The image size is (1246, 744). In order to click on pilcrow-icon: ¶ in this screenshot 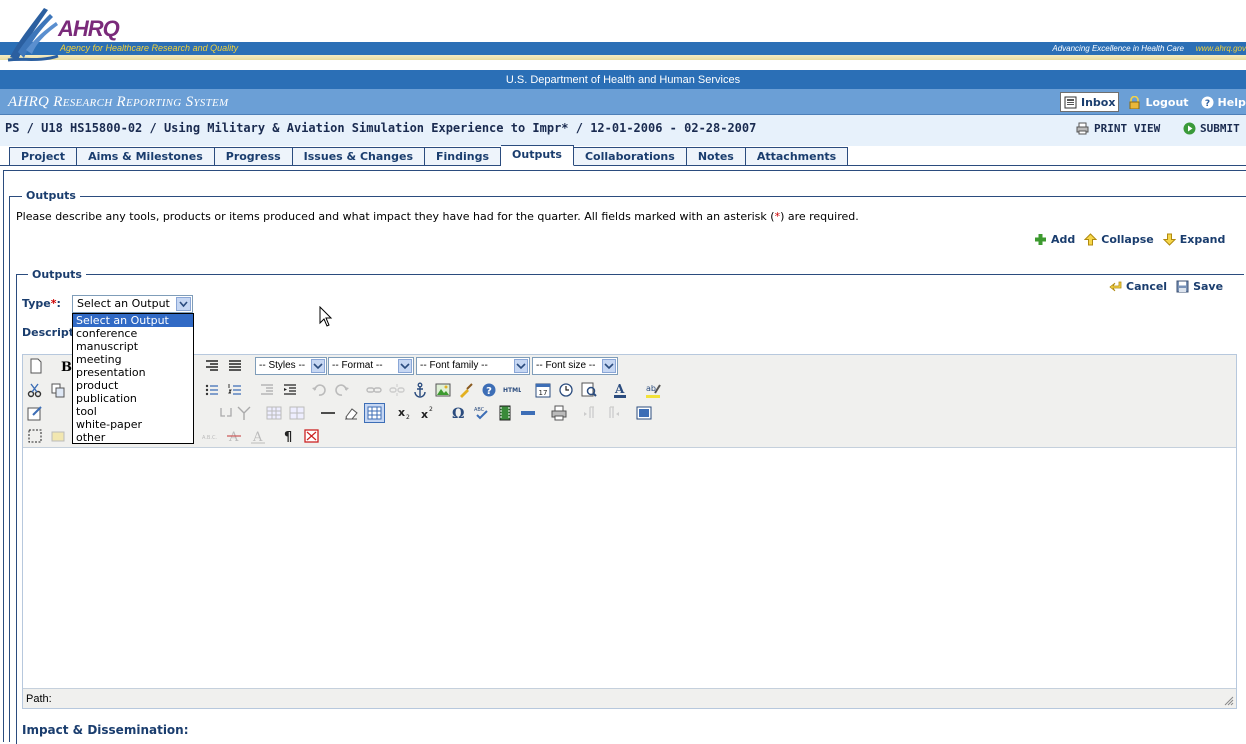, I will do `click(289, 436)`.